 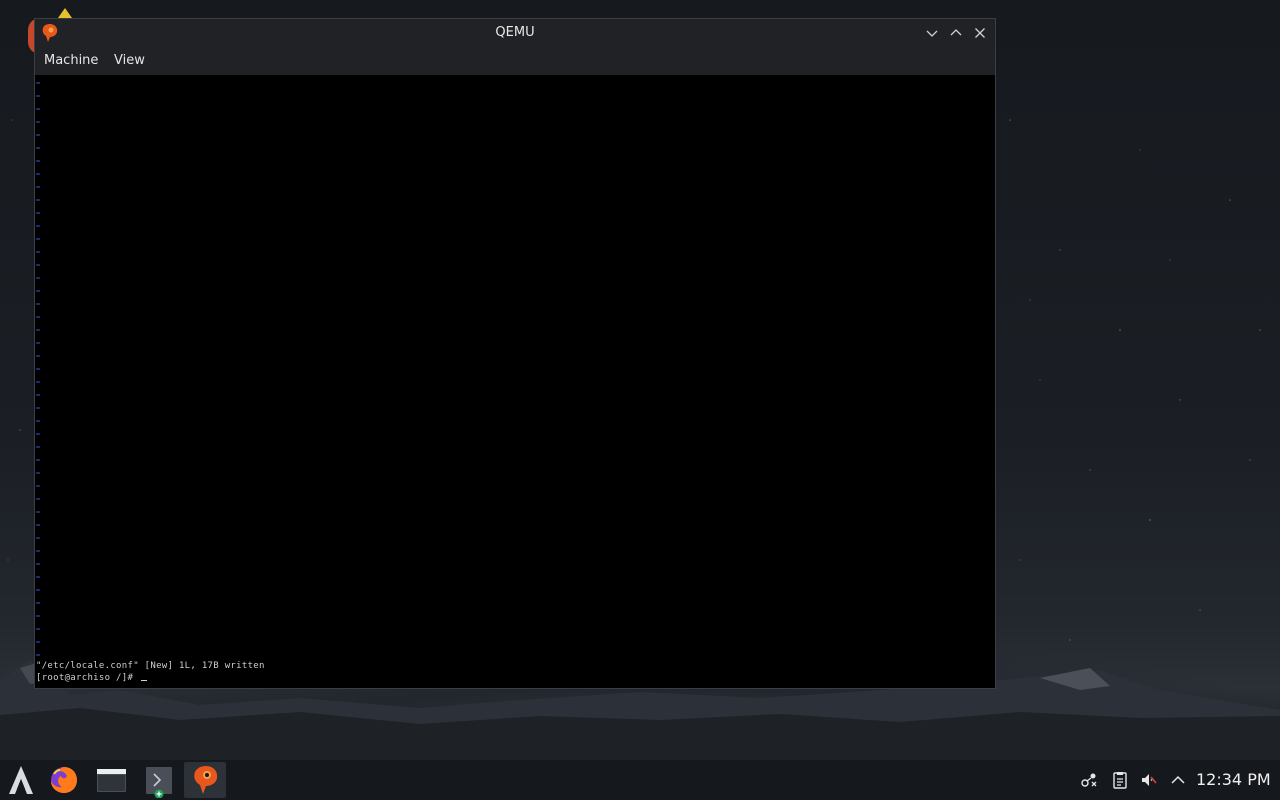 I want to click on chevron-up-icon, so click(x=1178, y=780).